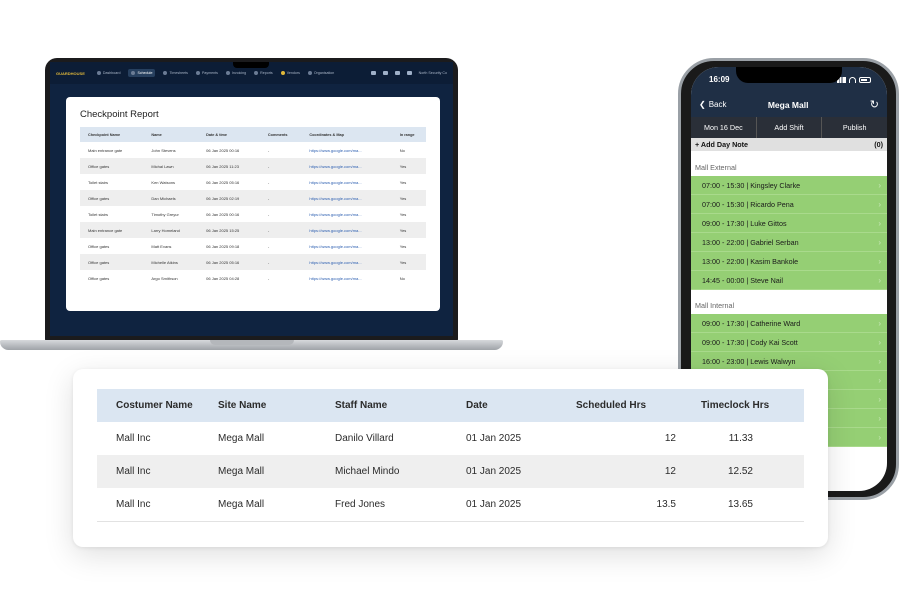 Image resolution: width=900 pixels, height=600 pixels. Describe the element at coordinates (615, 405) in the screenshot. I see `column-header: Scheduled Hrs` at that location.